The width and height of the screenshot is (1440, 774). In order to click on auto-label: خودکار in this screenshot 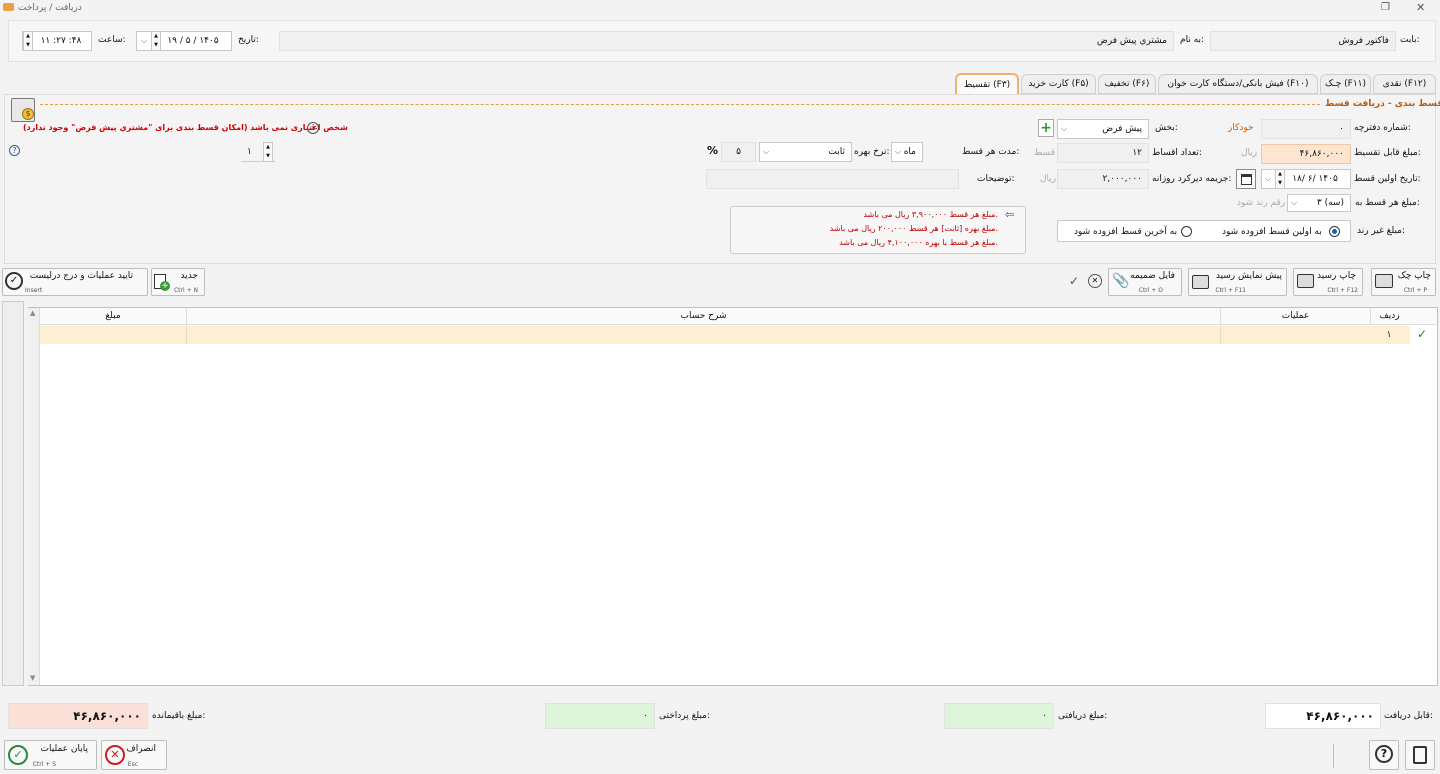, I will do `click(1241, 128)`.